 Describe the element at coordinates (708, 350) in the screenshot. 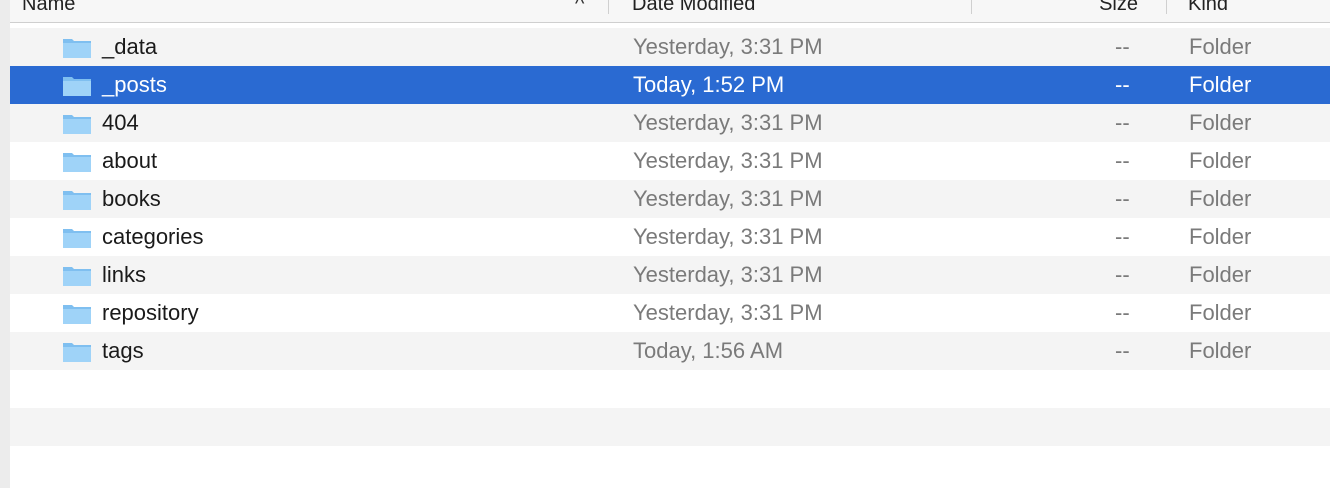

I see `file-date-modified: Today, 1:56 AM` at that location.